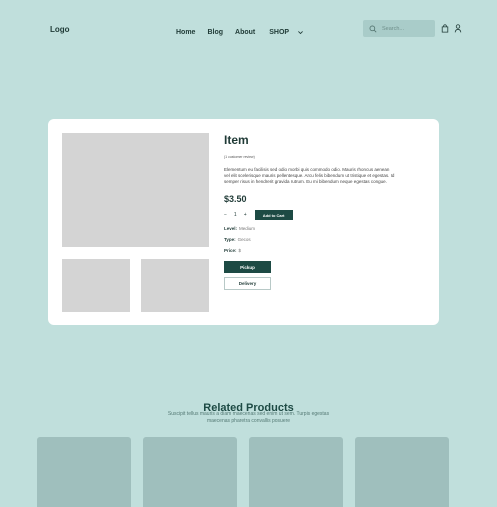  I want to click on user-icon, so click(458, 28).